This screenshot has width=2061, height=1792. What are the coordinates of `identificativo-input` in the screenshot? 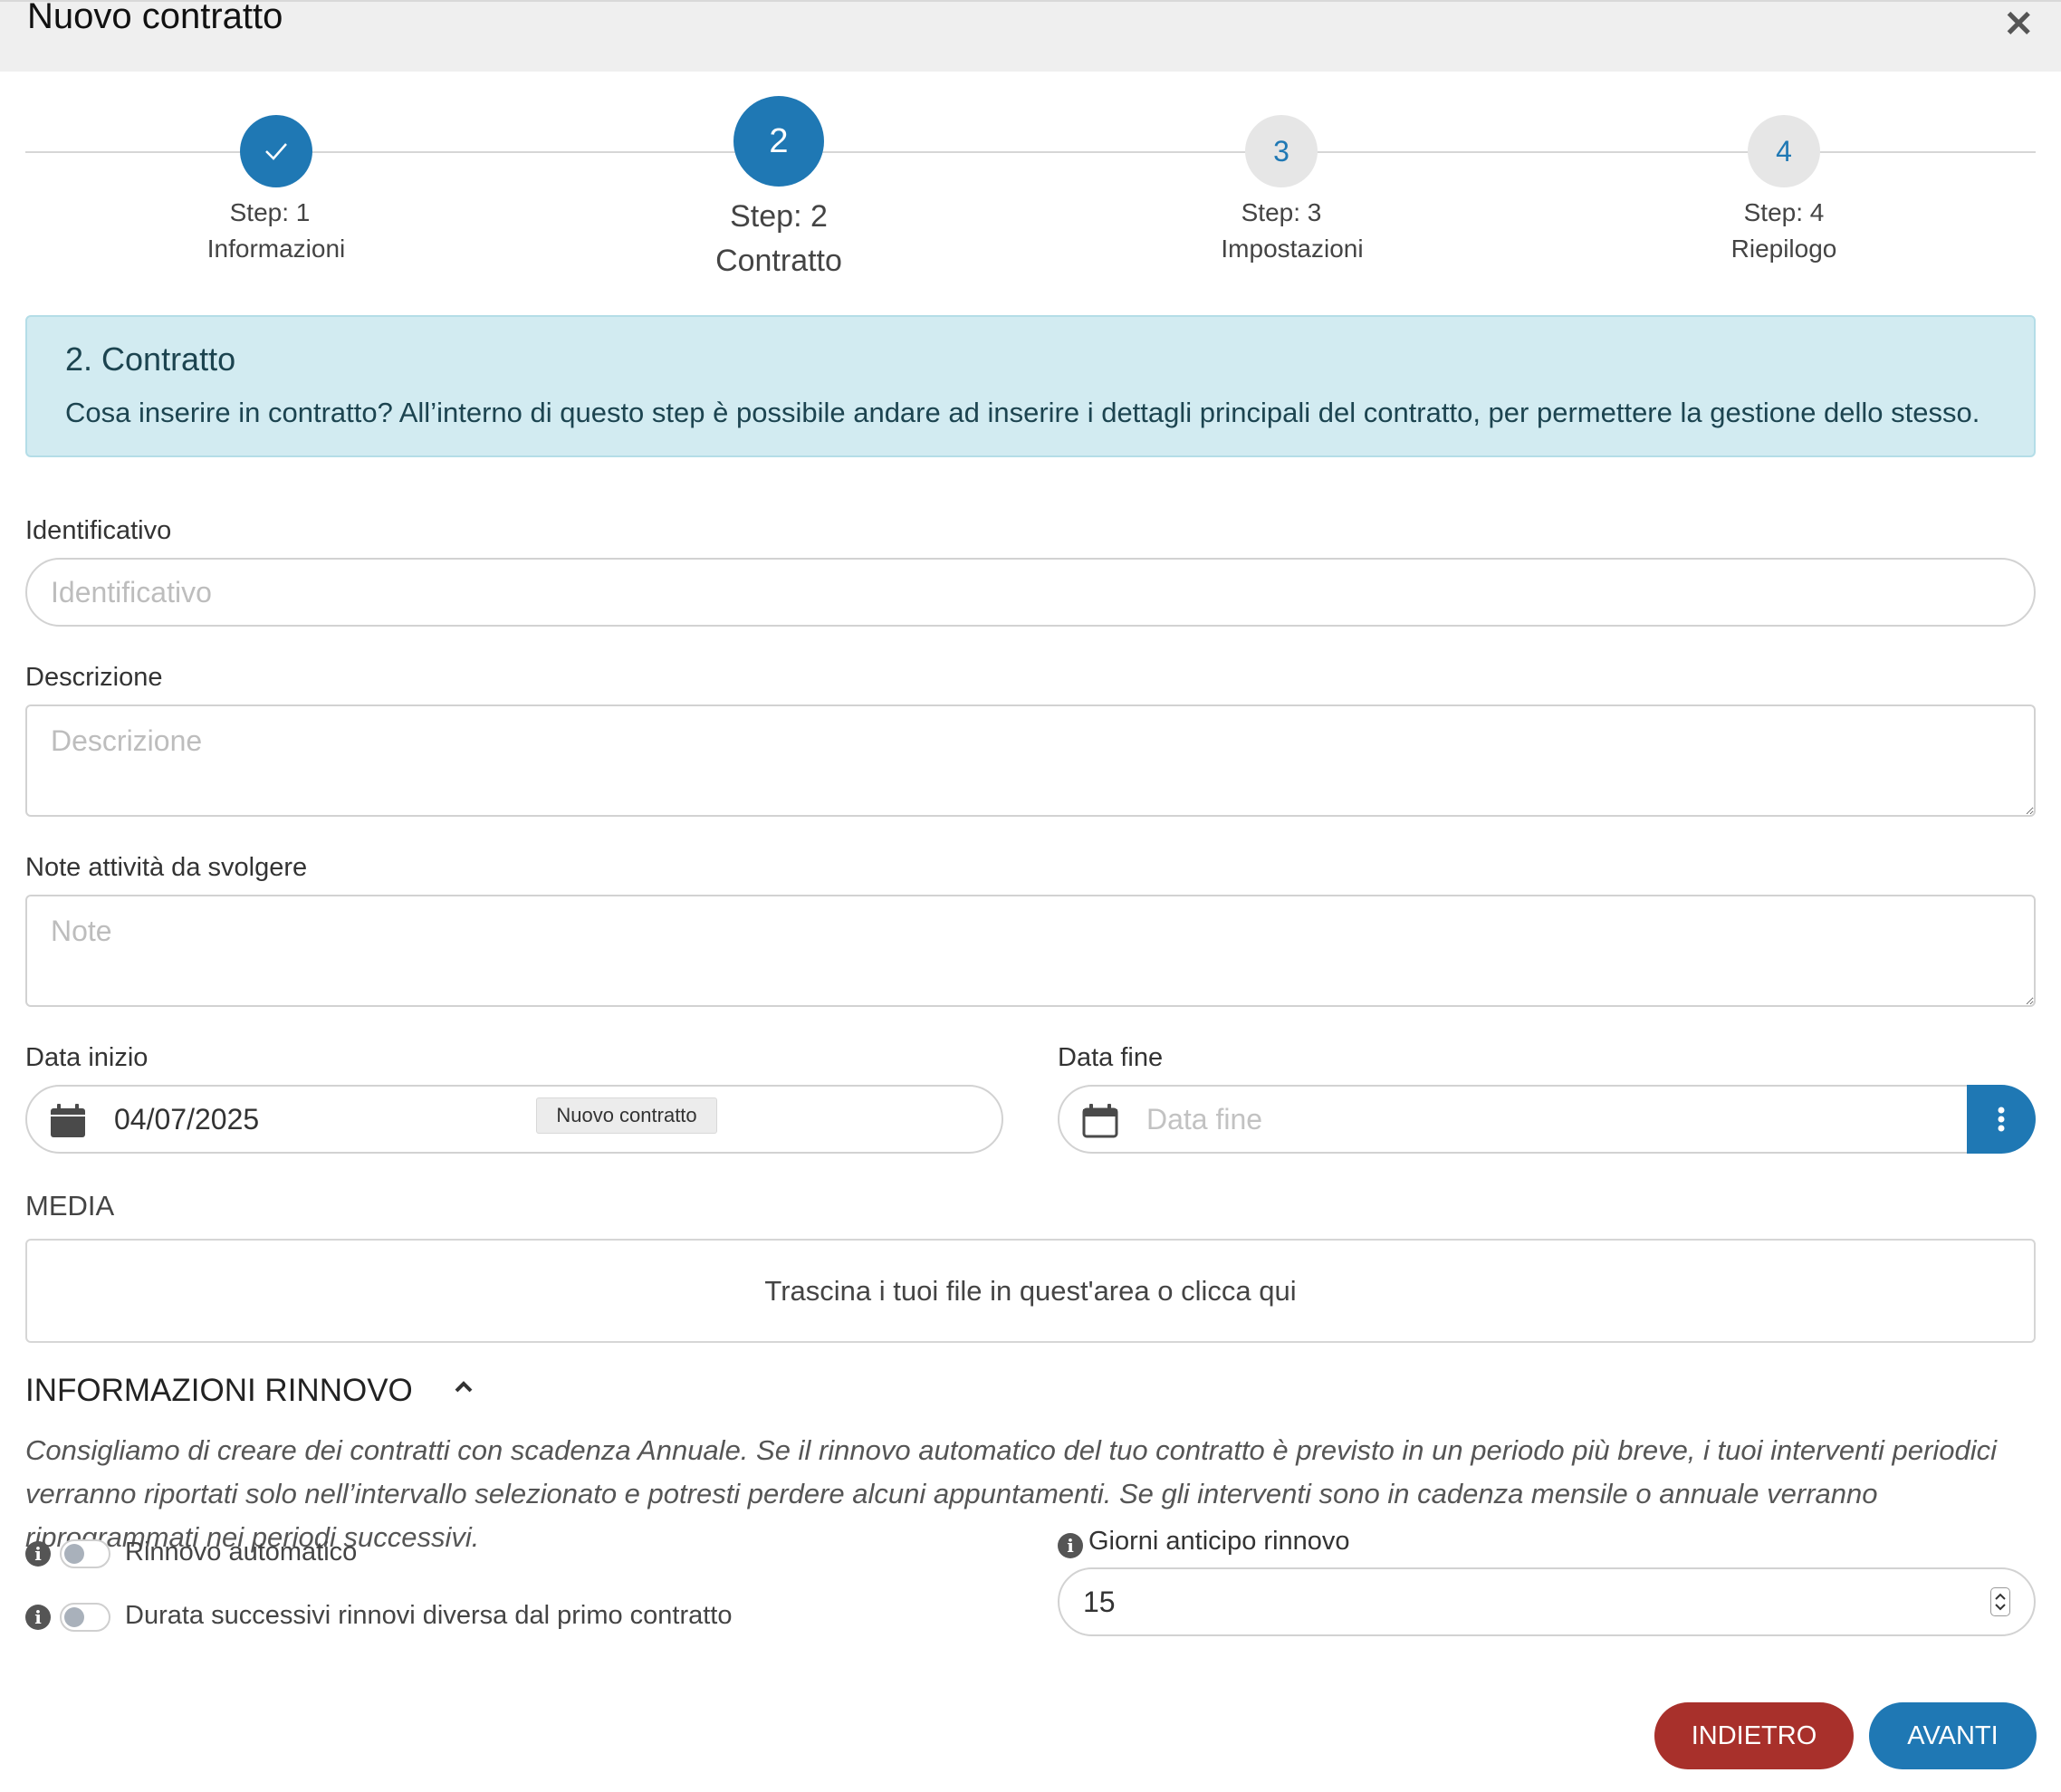 It's located at (1030, 592).